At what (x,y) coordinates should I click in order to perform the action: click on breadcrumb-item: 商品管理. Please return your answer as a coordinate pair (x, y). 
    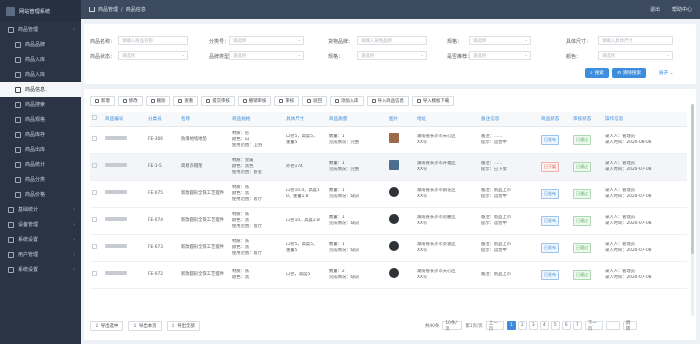
    Looking at the image, I should click on (108, 9).